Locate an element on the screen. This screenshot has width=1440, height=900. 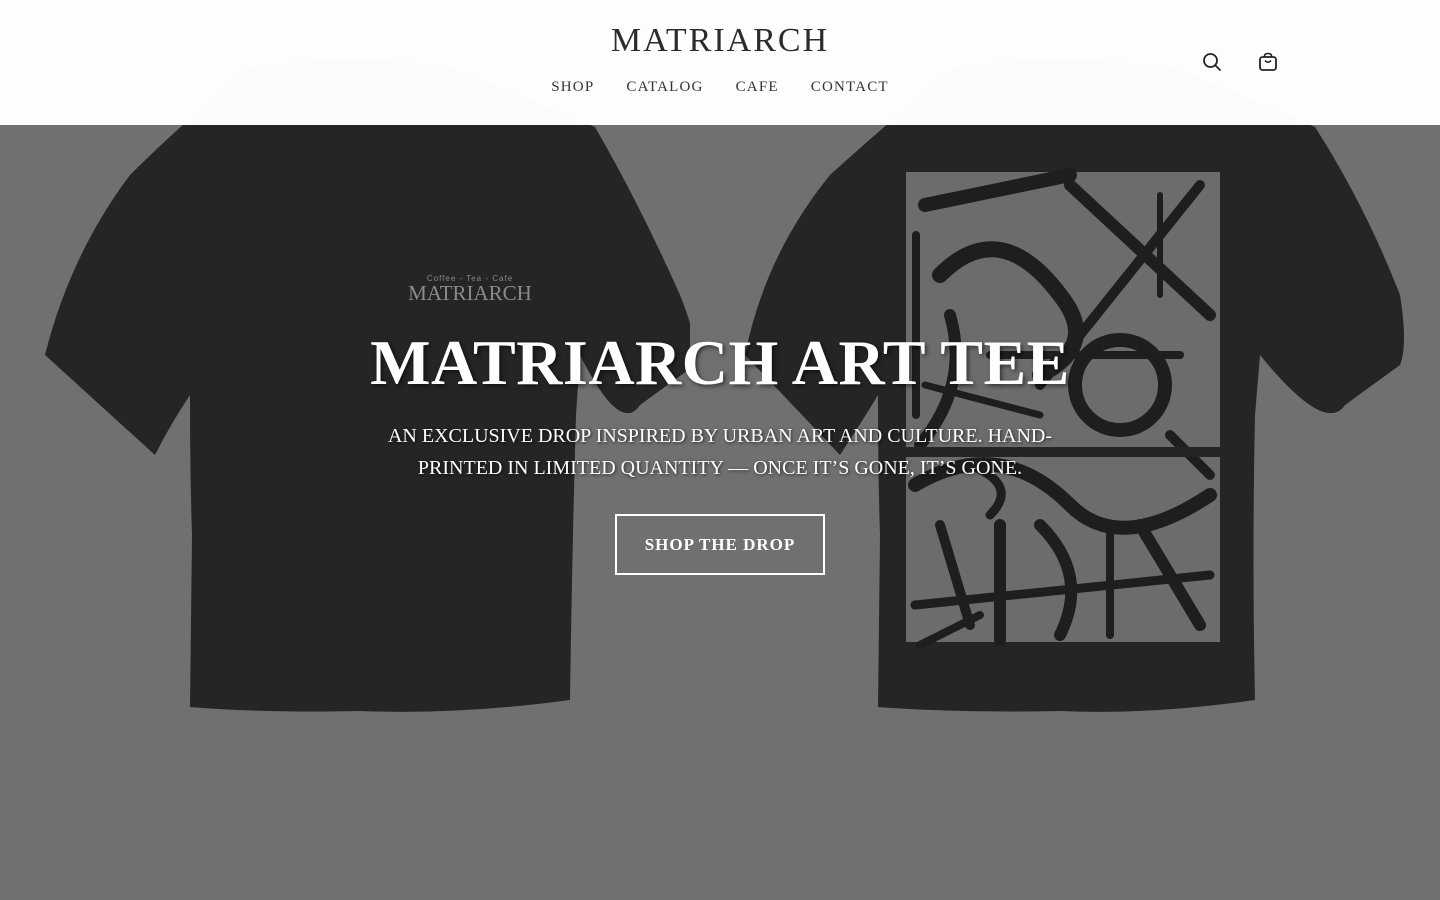
nav-shop: SHOP is located at coordinates (572, 87).